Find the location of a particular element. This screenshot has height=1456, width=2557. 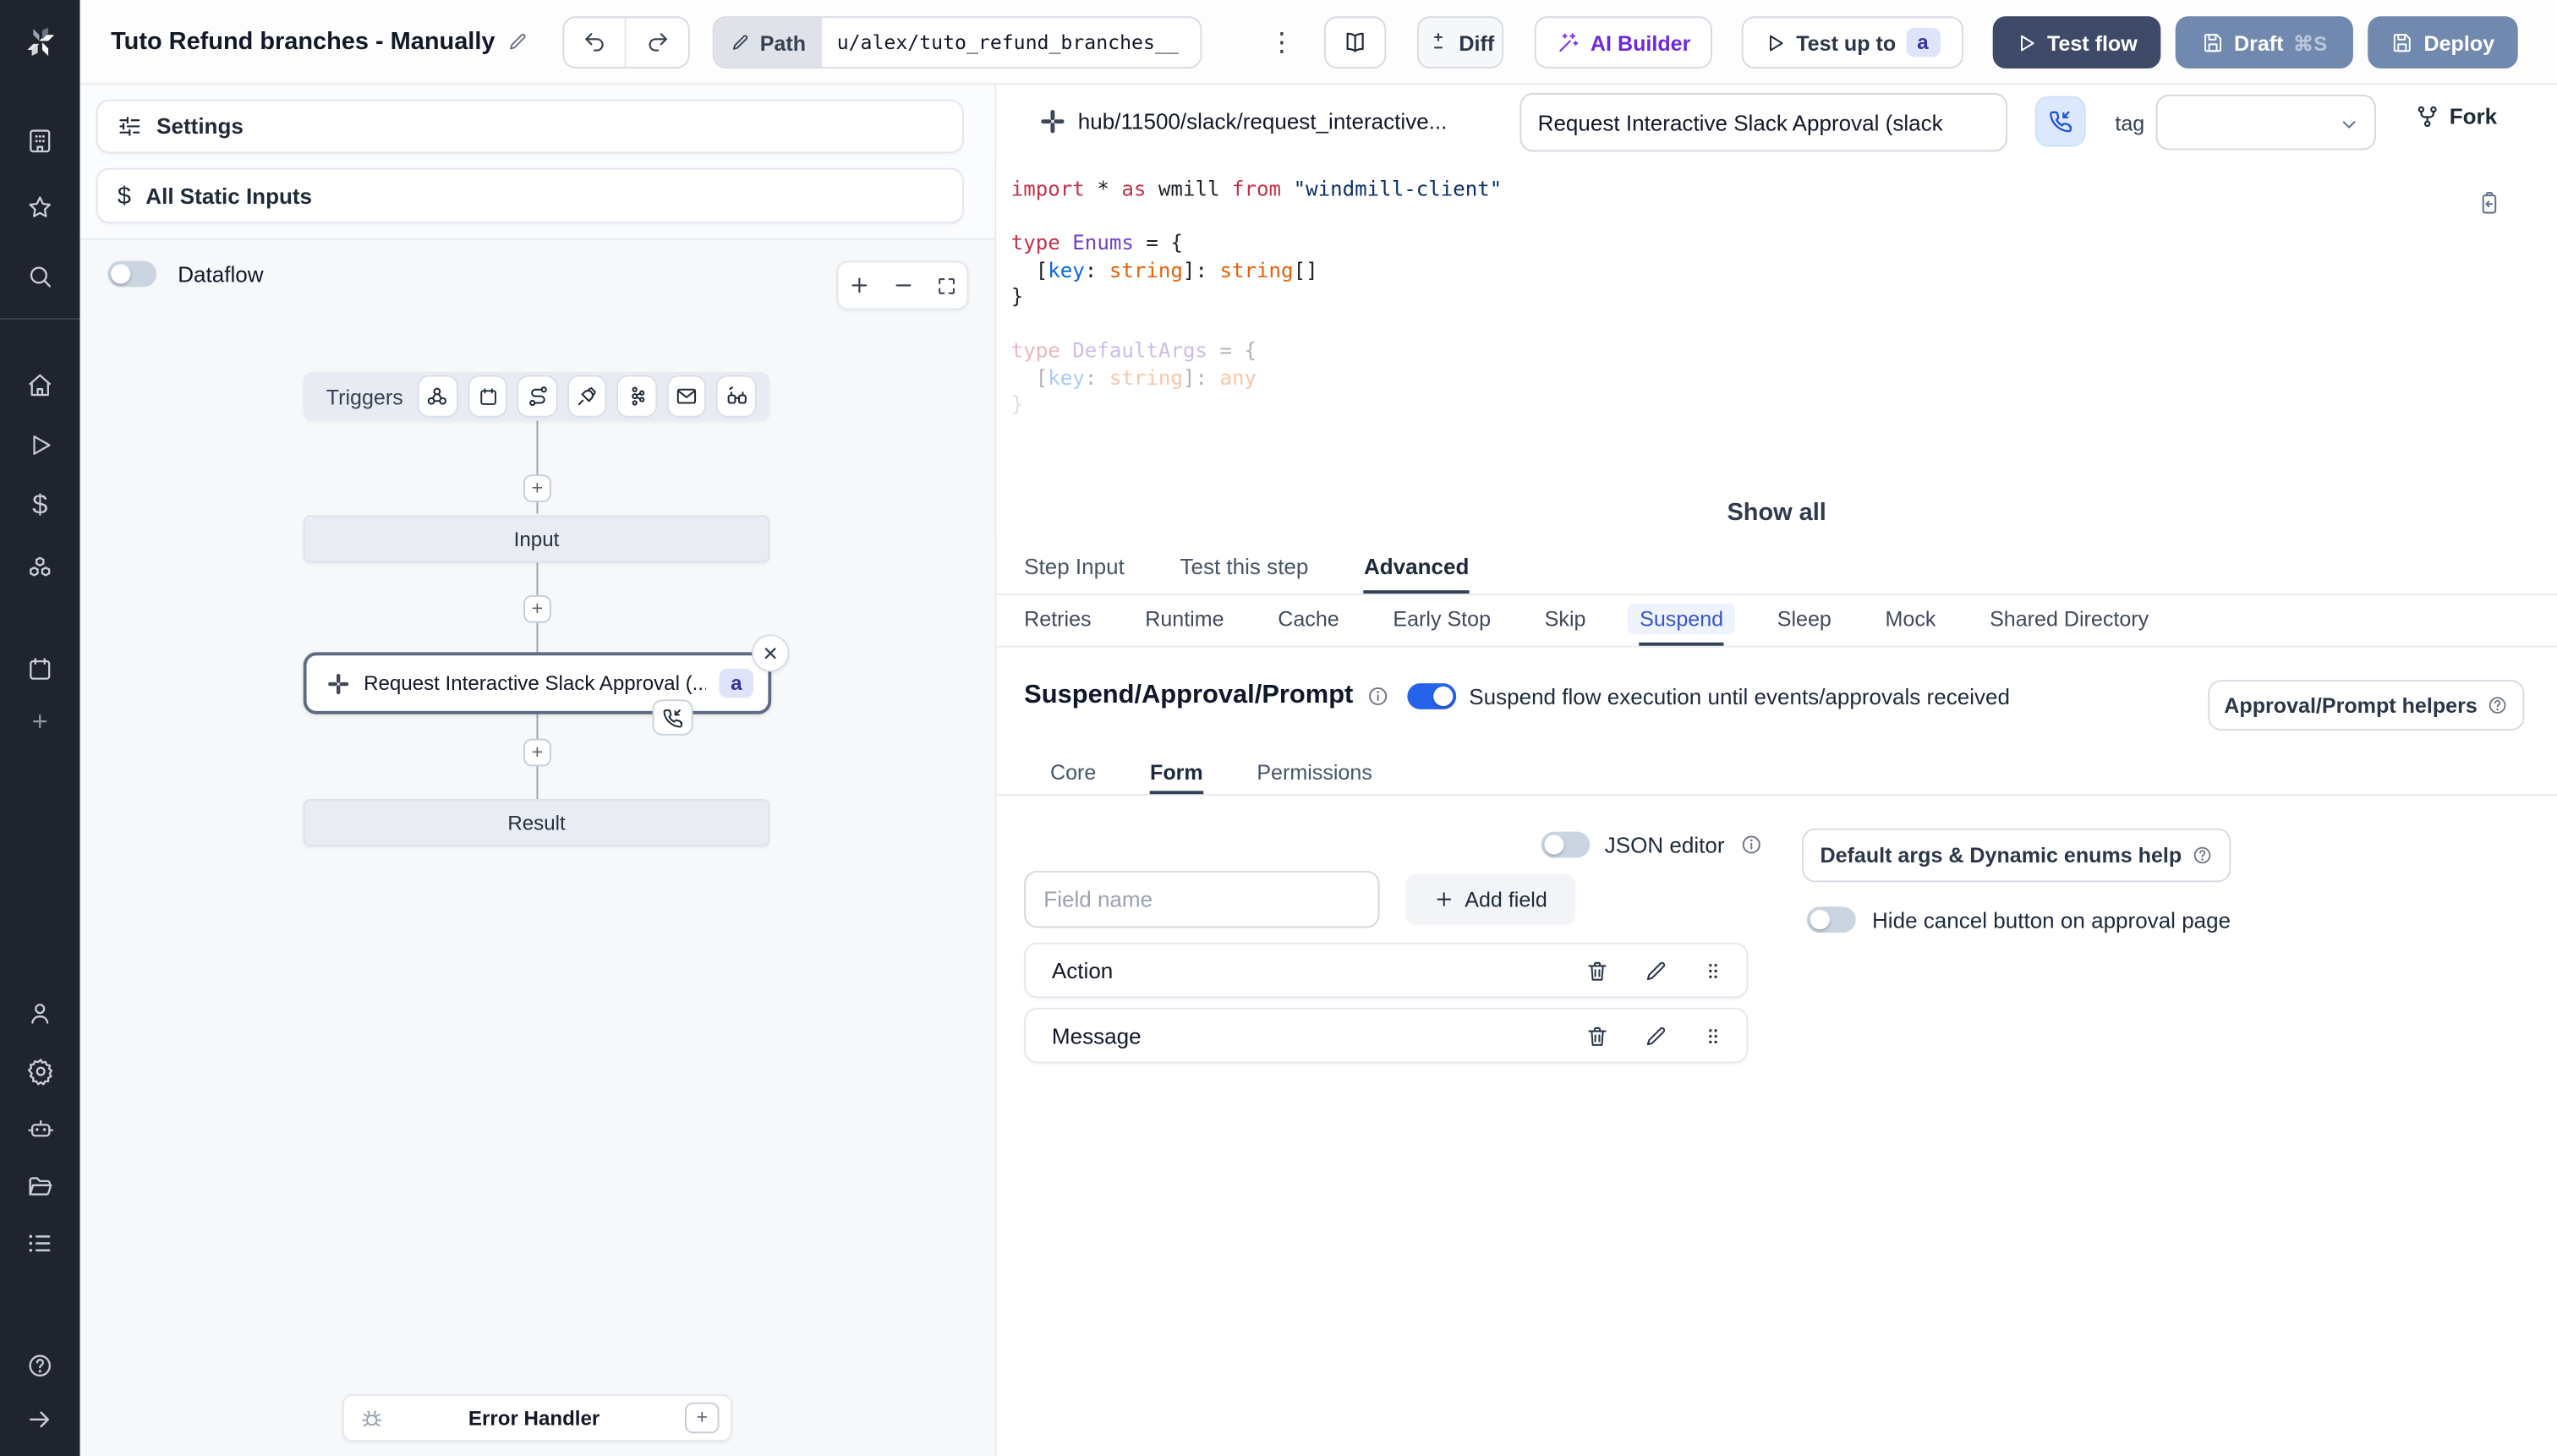

flow-title-text: Tuto Refund branches - Manually is located at coordinates (303, 41).